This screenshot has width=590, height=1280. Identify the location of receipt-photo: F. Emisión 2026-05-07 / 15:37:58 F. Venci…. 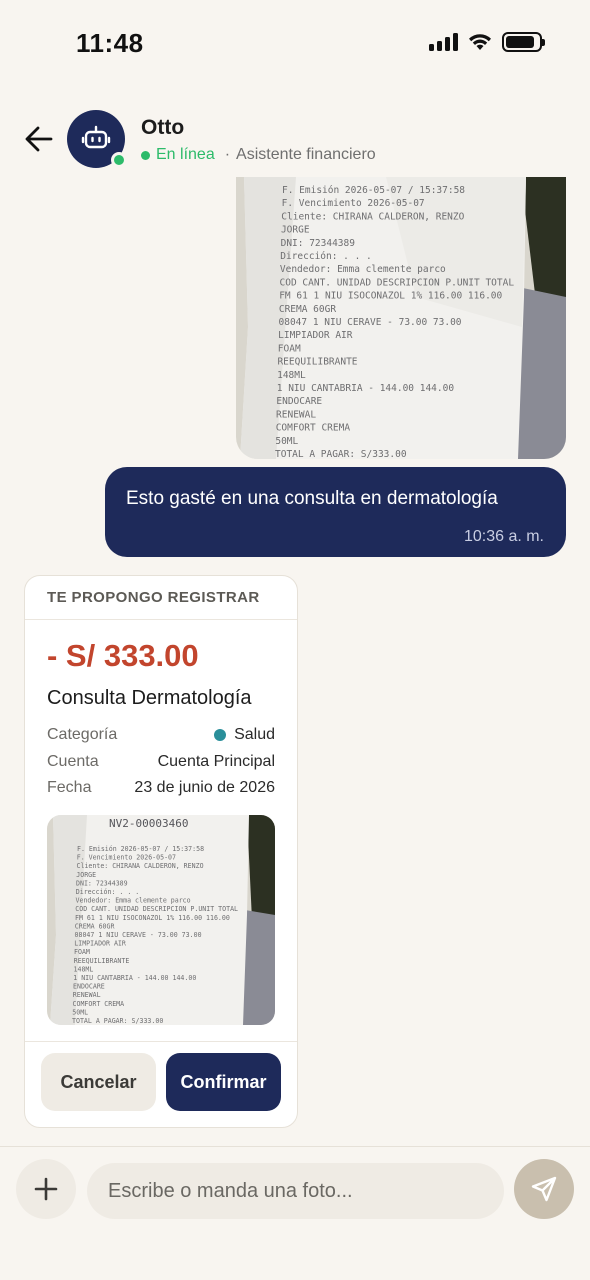
(401, 318).